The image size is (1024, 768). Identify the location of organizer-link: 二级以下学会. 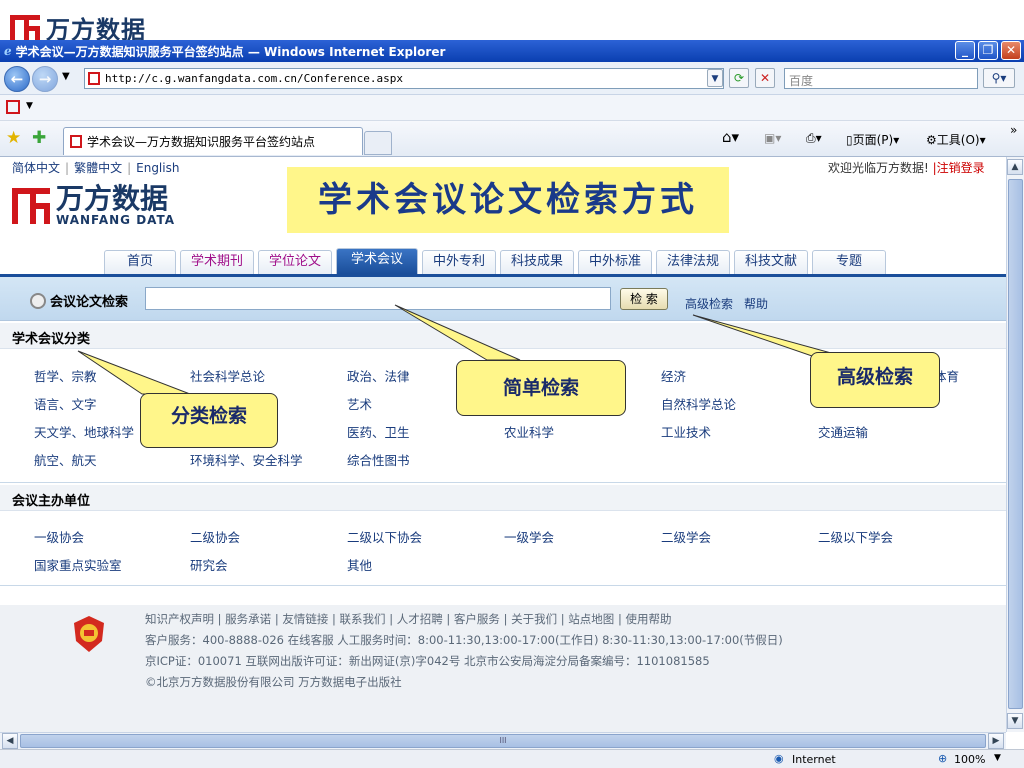
(855, 536).